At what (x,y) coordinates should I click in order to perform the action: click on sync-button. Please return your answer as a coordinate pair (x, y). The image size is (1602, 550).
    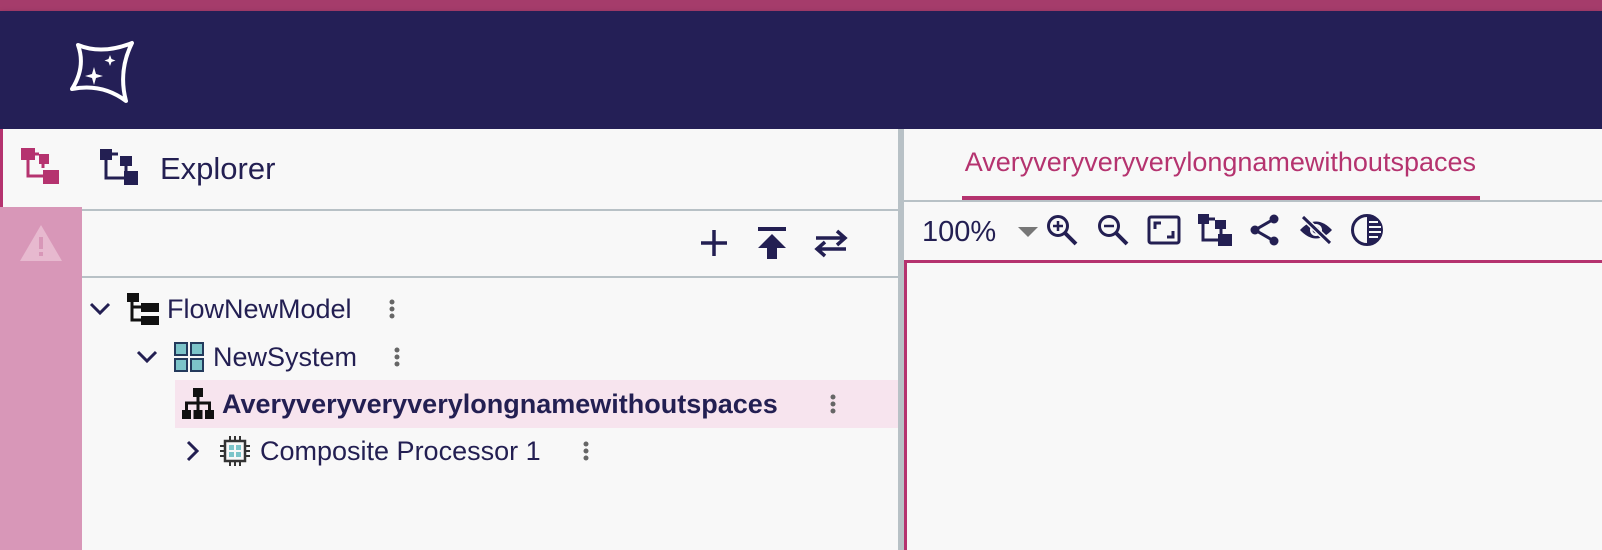
    Looking at the image, I should click on (831, 245).